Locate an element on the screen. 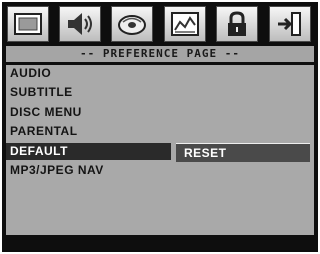  tab-speaker-setup is located at coordinates (80, 24).